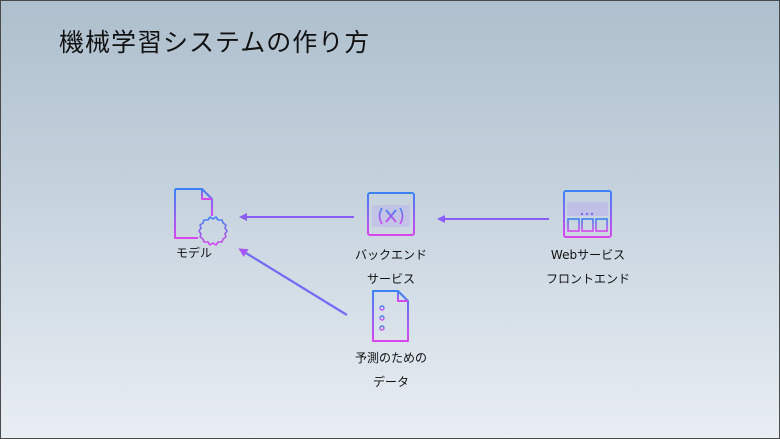 The width and height of the screenshot is (780, 439). I want to click on data-label-line2: データ, so click(390, 382).